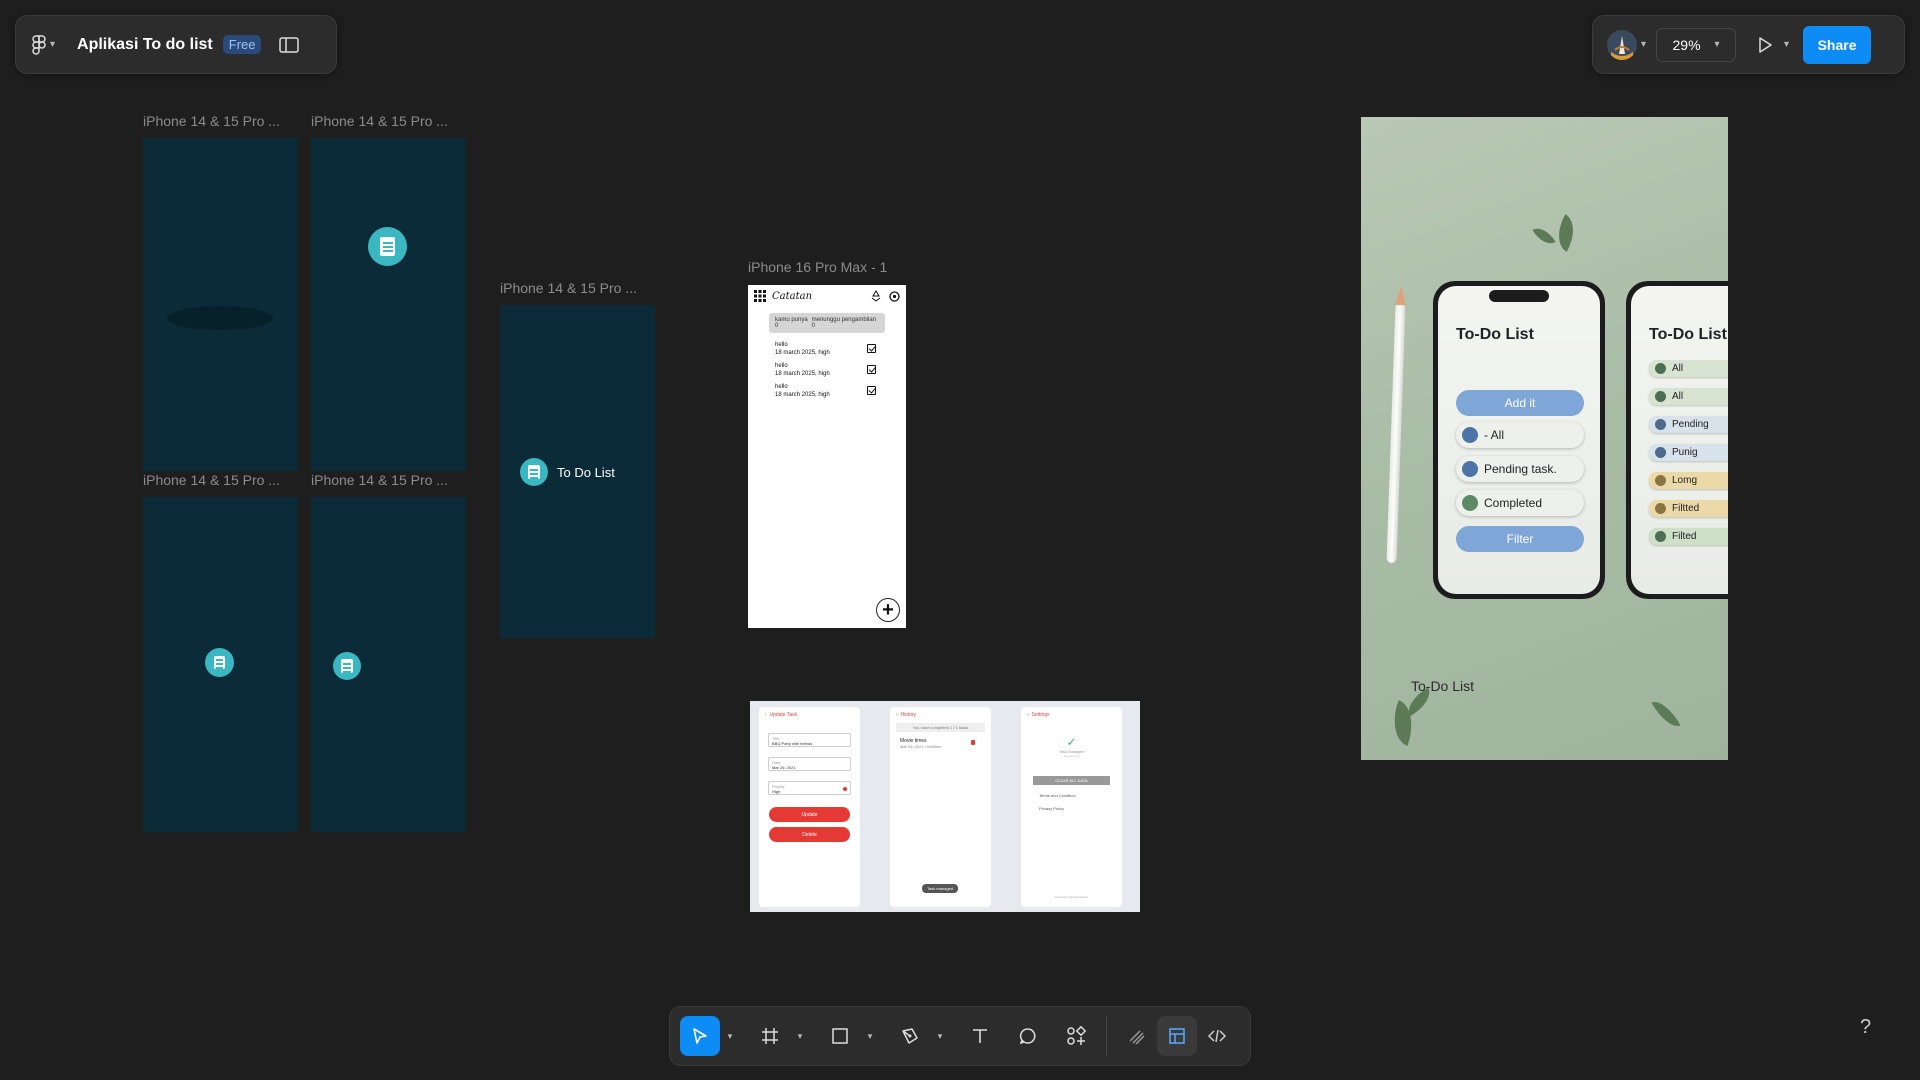 This screenshot has width=1920, height=1080. I want to click on recycle-icon, so click(876, 296).